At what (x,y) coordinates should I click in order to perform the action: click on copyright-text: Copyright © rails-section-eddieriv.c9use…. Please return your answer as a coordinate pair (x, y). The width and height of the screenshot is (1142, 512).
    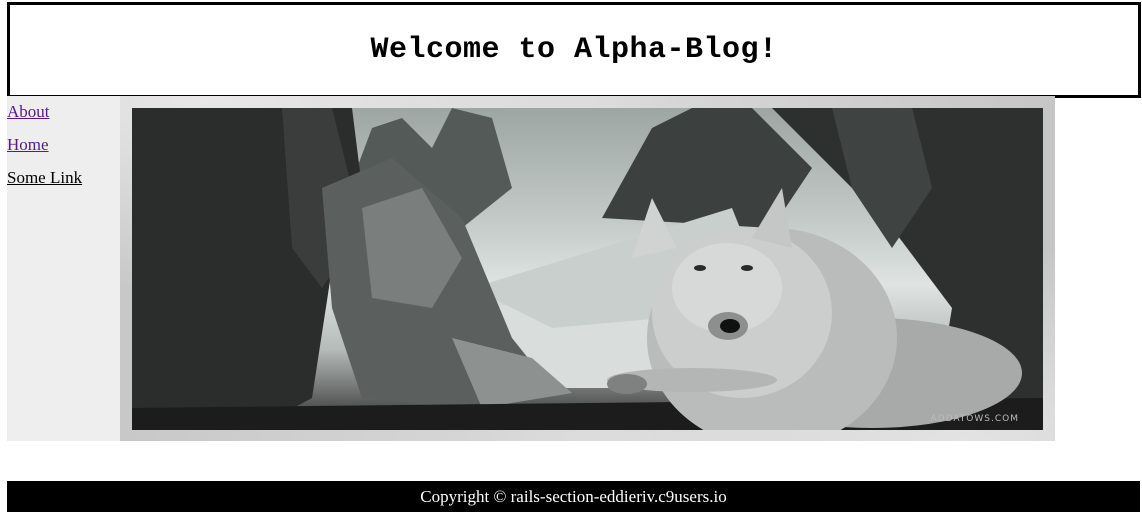
    Looking at the image, I should click on (573, 496).